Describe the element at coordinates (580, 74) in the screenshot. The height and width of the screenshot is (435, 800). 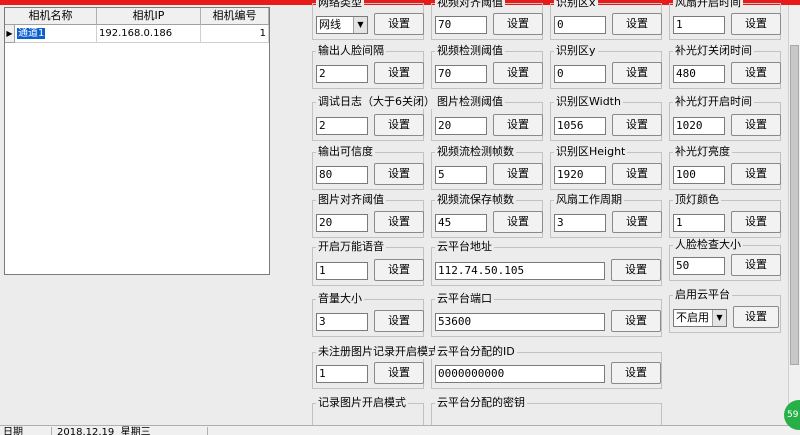
I see `region-y-input: 0` at that location.